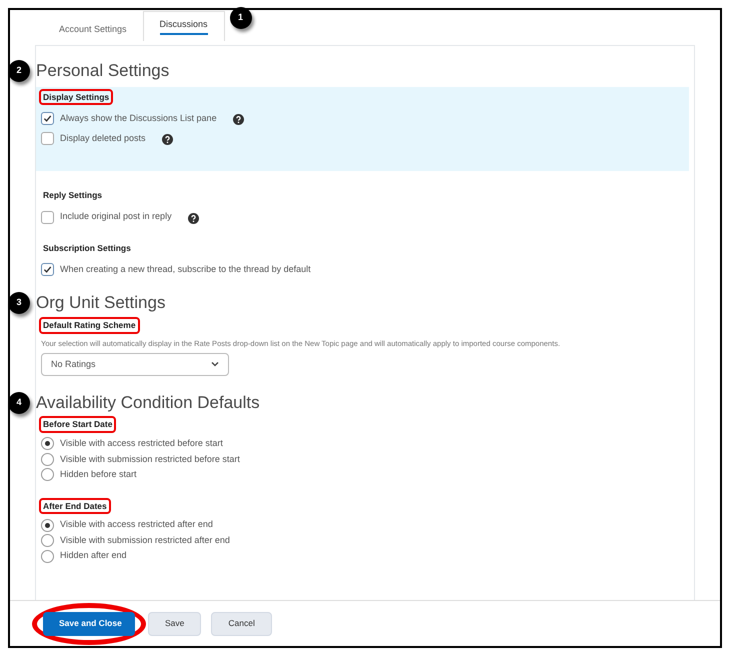  Describe the element at coordinates (19, 303) in the screenshot. I see `callout-badge: 3` at that location.